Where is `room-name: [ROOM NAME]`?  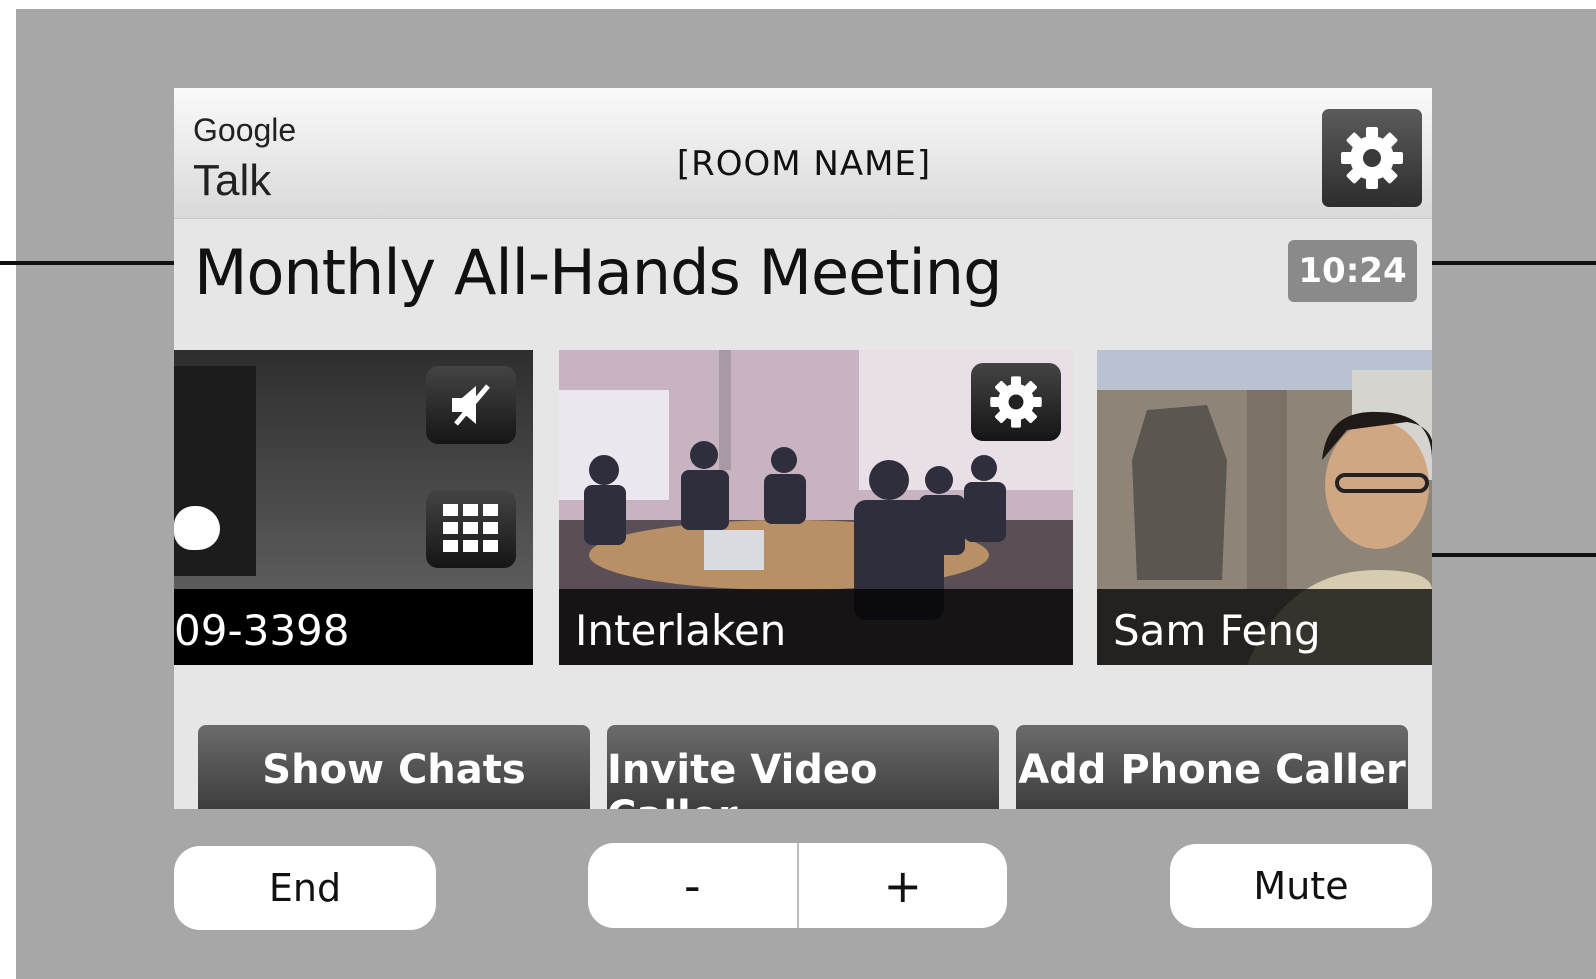 room-name: [ROOM NAME] is located at coordinates (804, 164).